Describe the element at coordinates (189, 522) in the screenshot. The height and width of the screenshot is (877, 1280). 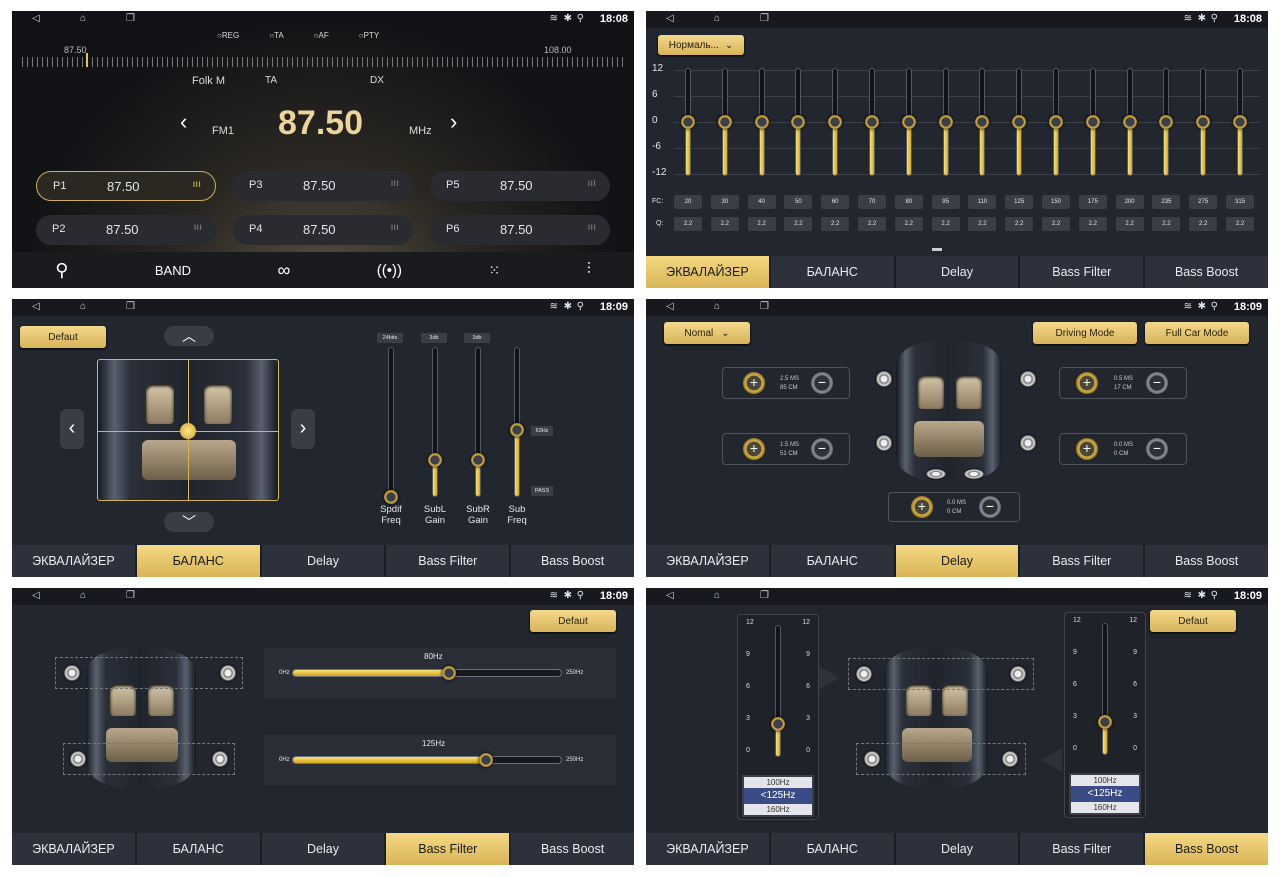
I see `balance-down-button: ﹀` at that location.